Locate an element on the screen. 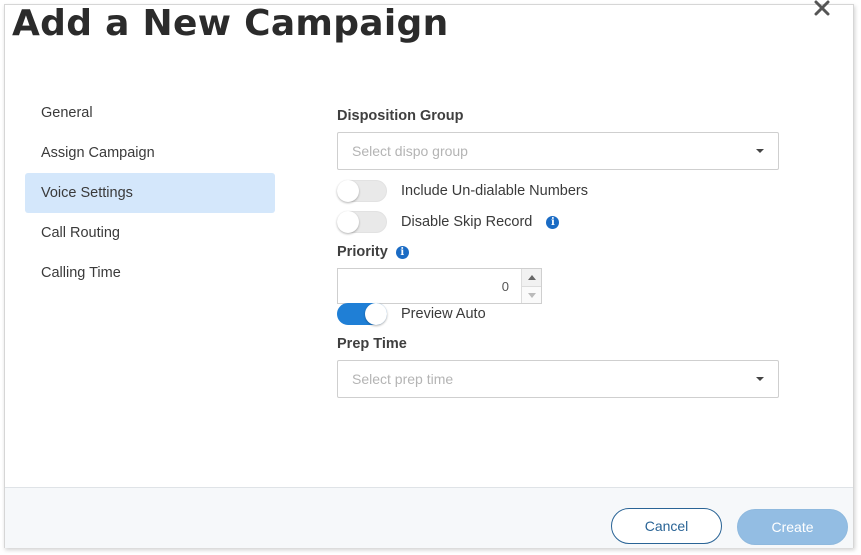 Image resolution: width=861 pixels, height=555 pixels. dialog-title: Add a New Campaign is located at coordinates (230, 23).